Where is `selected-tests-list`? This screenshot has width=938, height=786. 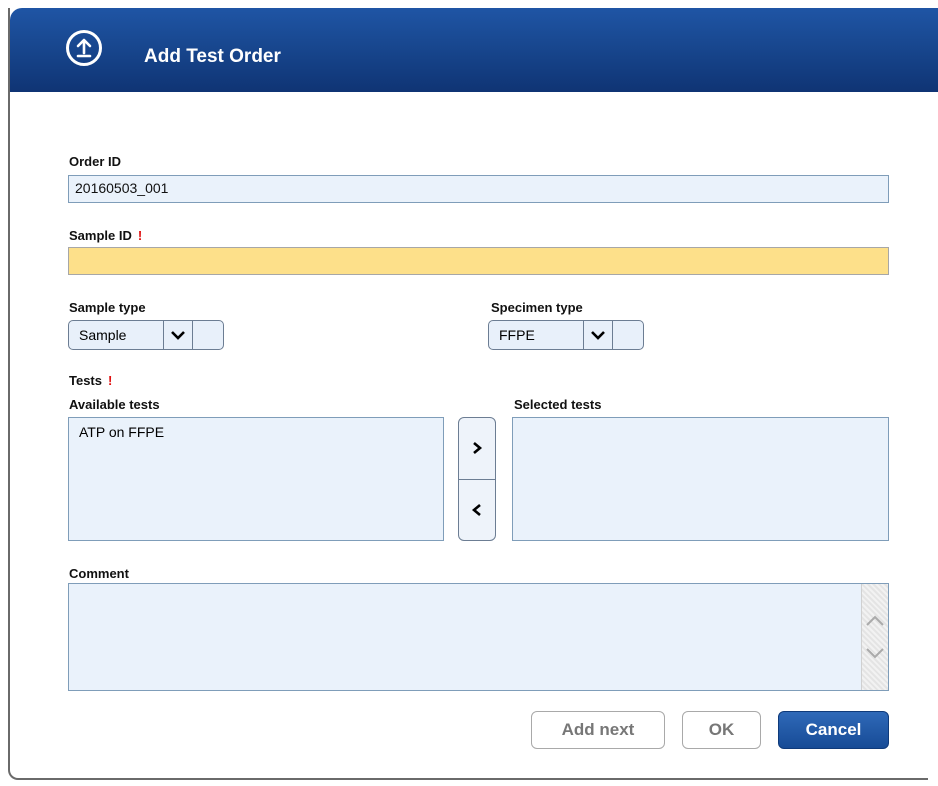
selected-tests-list is located at coordinates (700, 479).